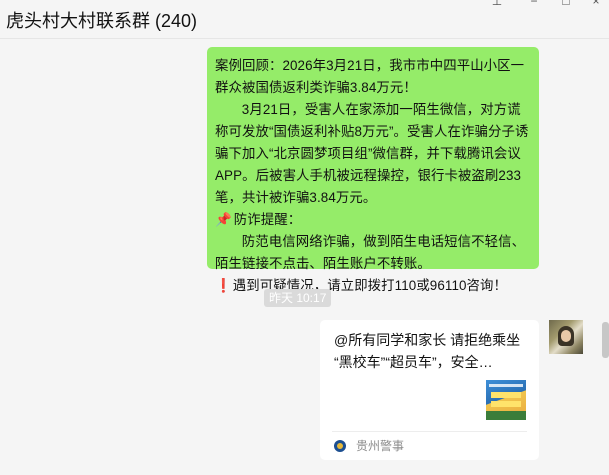 The height and width of the screenshot is (475, 609). What do you see at coordinates (506, 400) in the screenshot?
I see `card-thumbnail` at bounding box center [506, 400].